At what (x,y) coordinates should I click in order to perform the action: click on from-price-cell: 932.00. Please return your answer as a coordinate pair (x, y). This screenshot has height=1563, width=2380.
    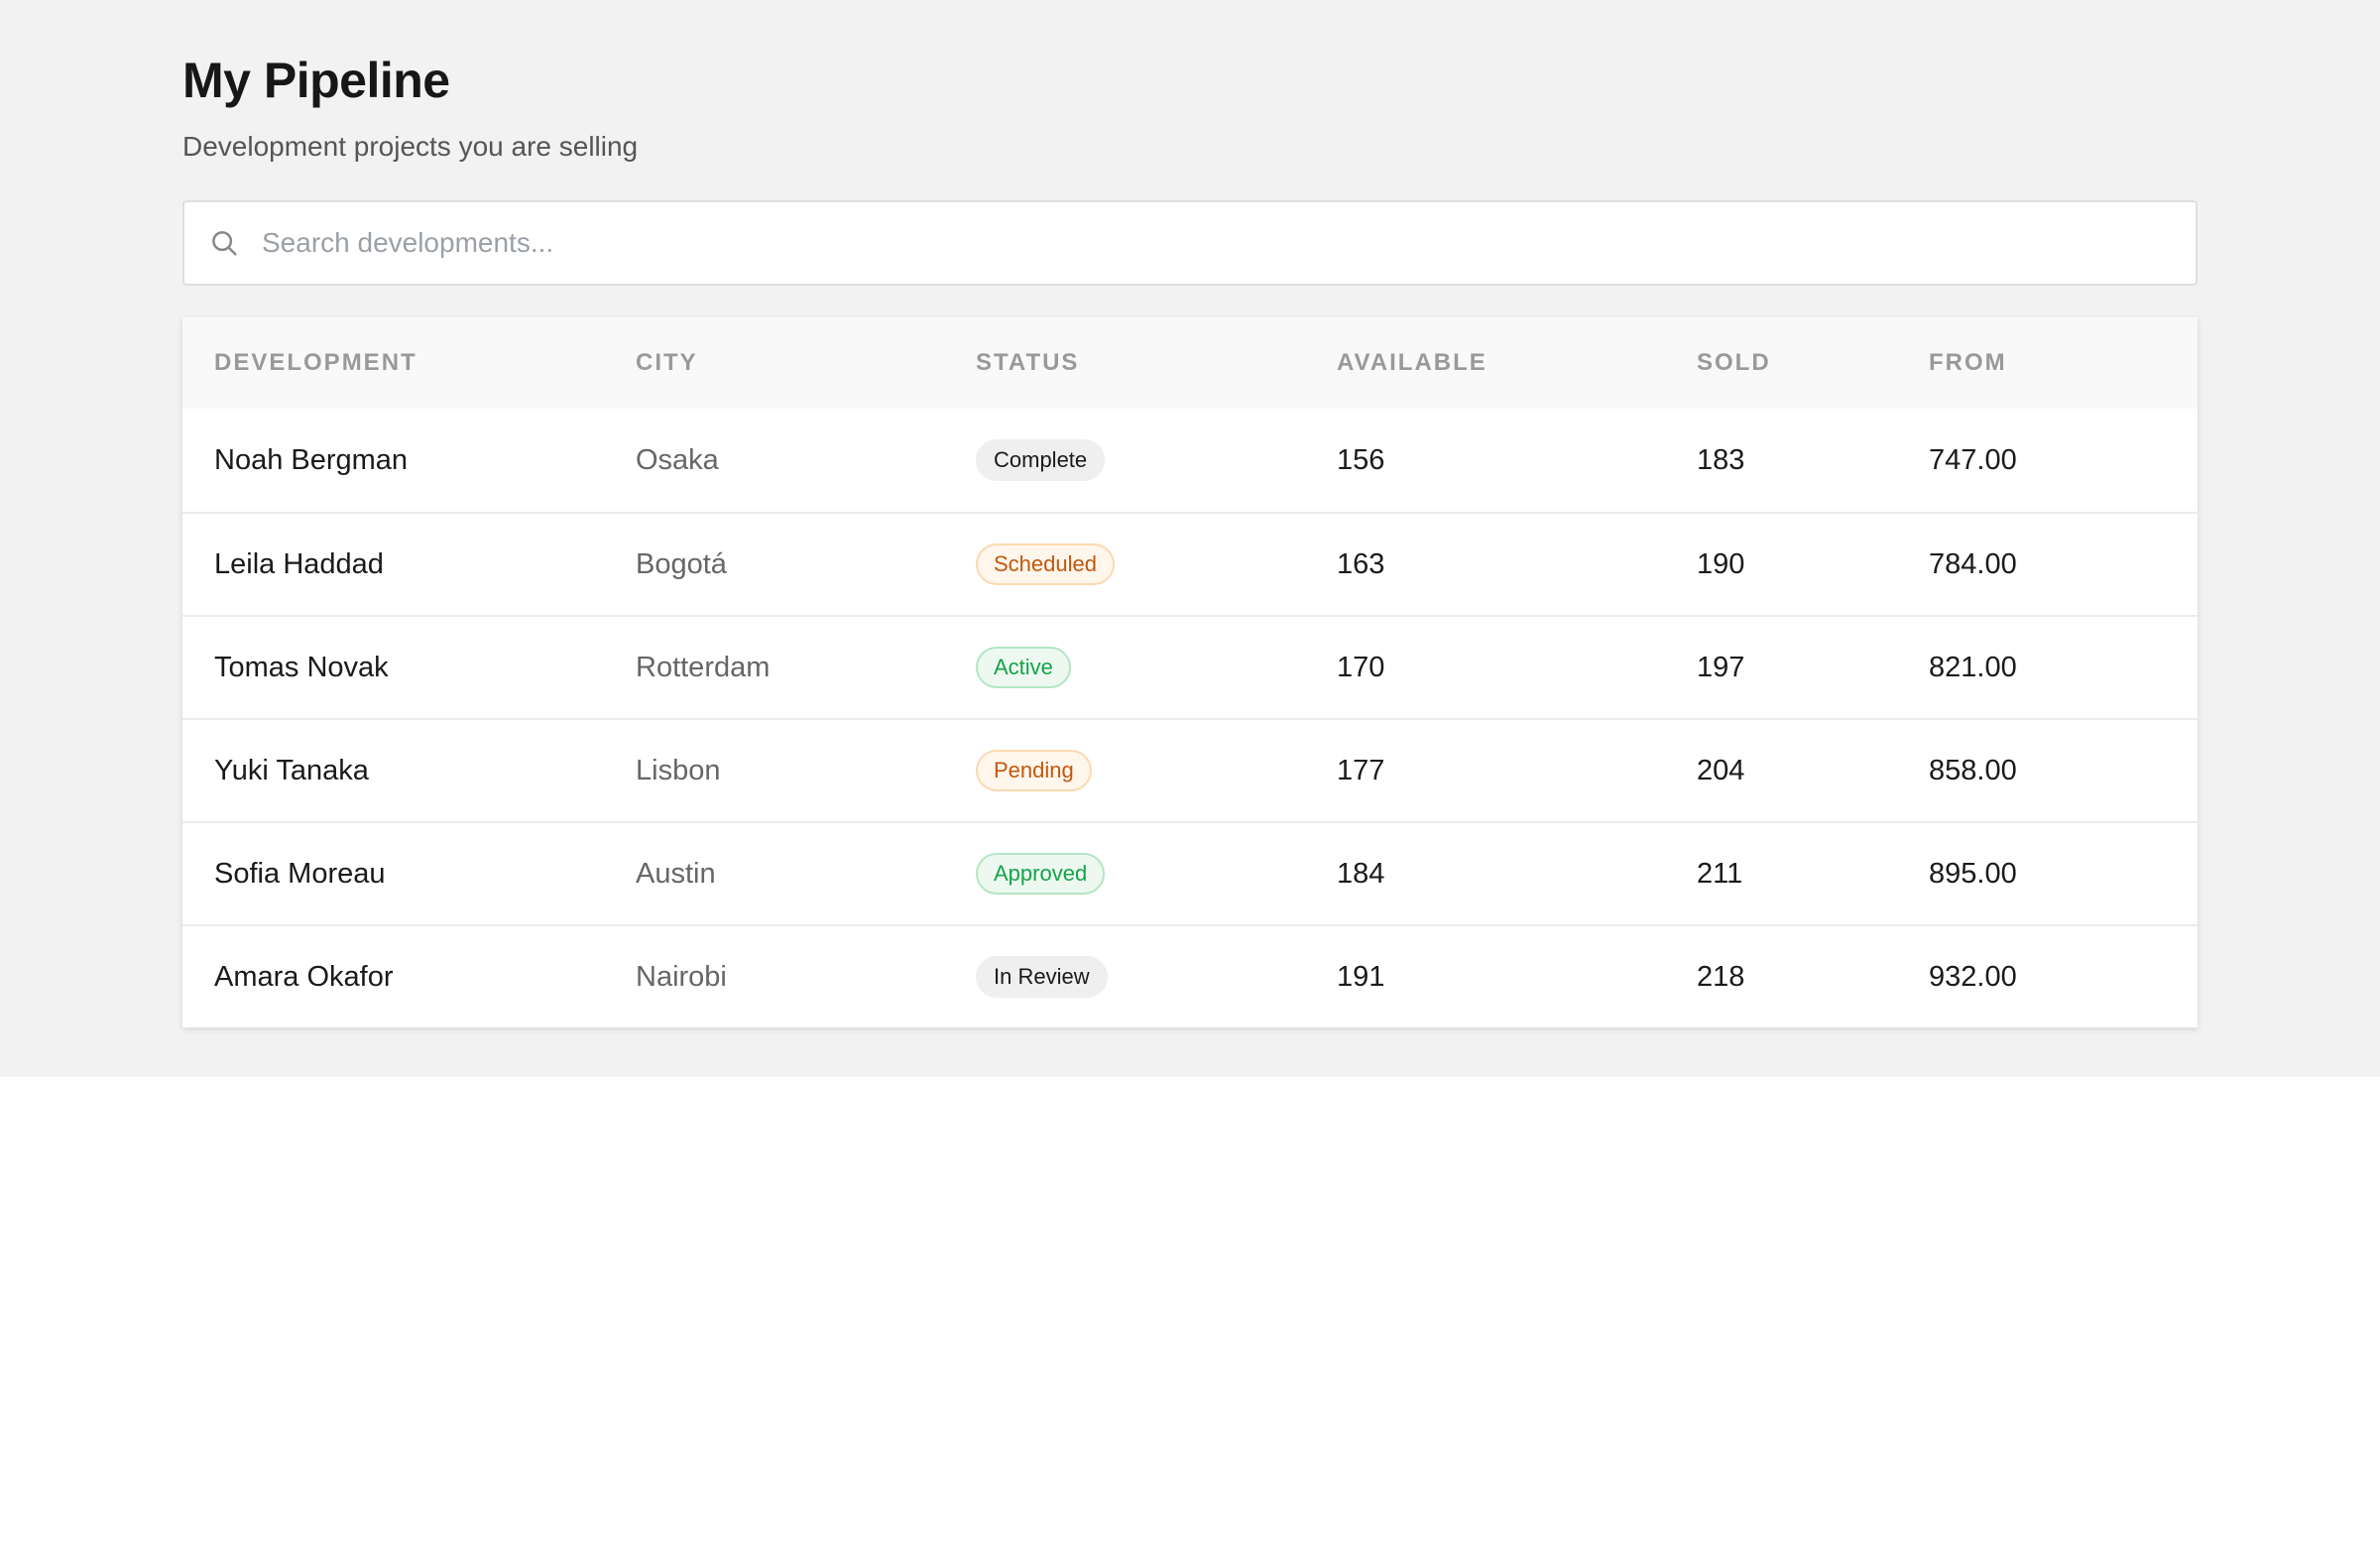
    Looking at the image, I should click on (1973, 977).